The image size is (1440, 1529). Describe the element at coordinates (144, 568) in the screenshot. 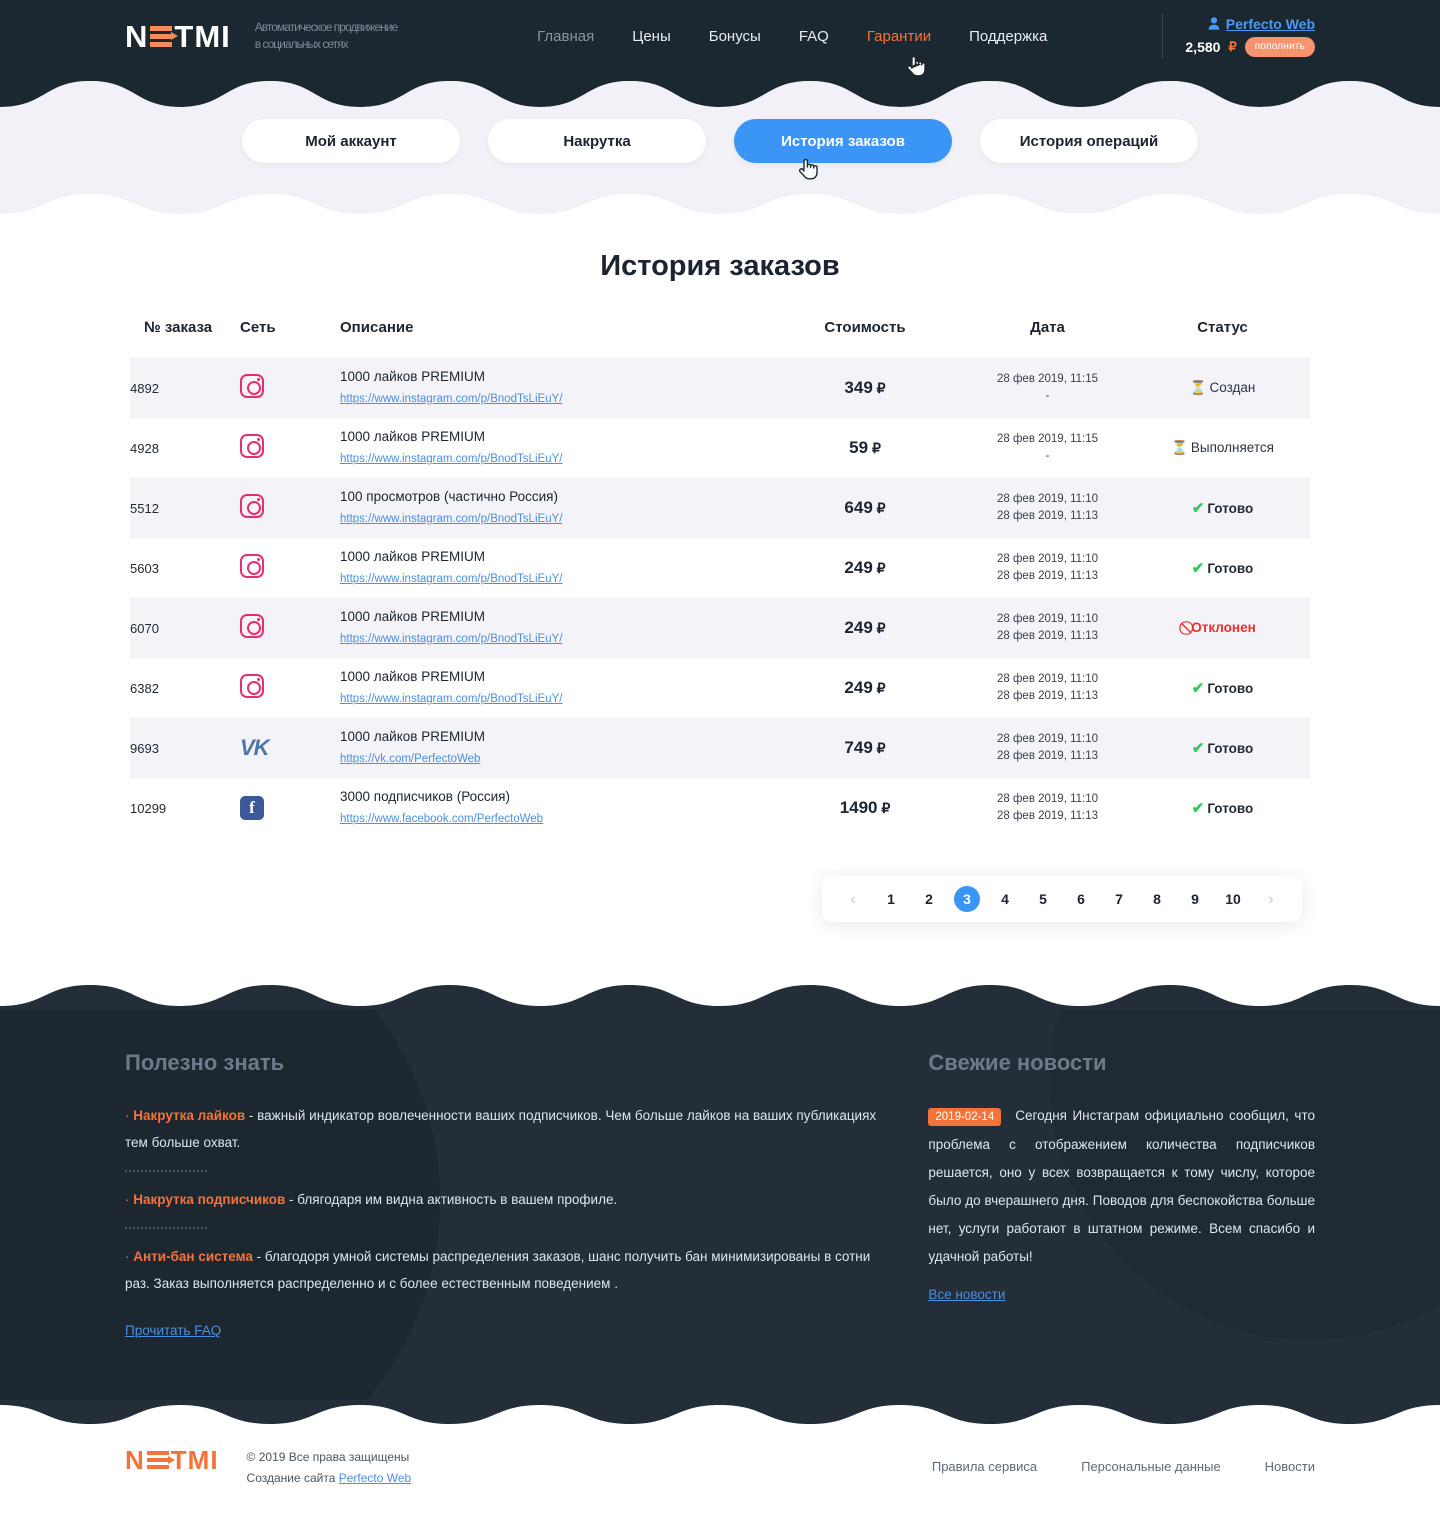

I see `cell-order-id: 5603` at that location.